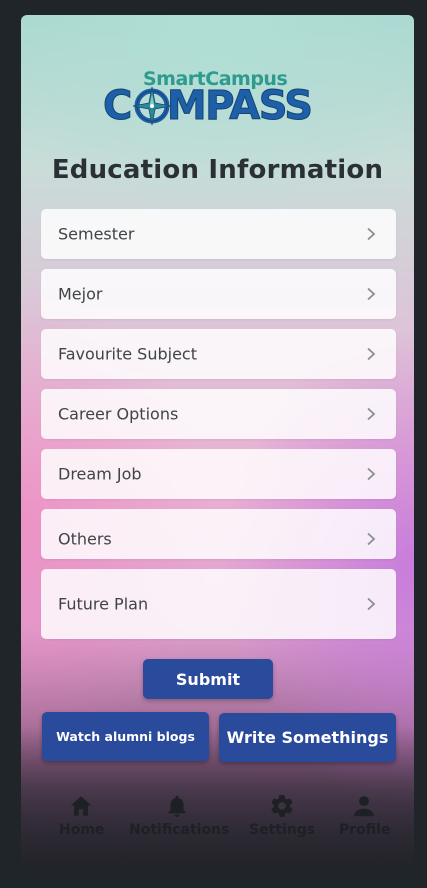 The height and width of the screenshot is (888, 427). Describe the element at coordinates (239, 106) in the screenshot. I see `logo-letters-mpass: MPASS` at that location.